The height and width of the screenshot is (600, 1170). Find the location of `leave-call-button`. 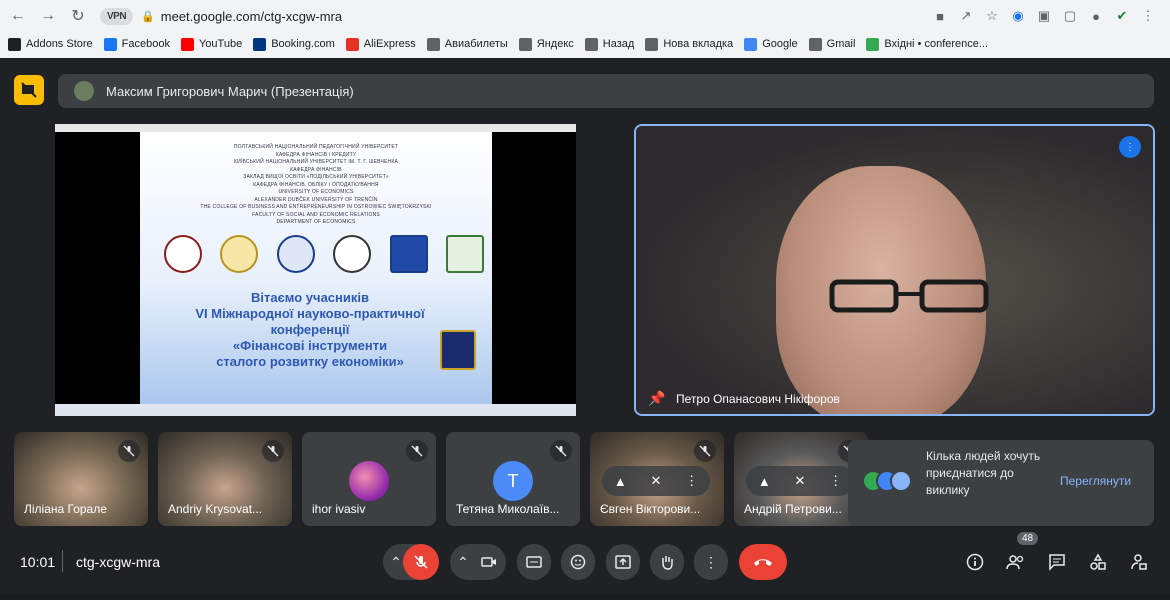

leave-call-button is located at coordinates (763, 562).